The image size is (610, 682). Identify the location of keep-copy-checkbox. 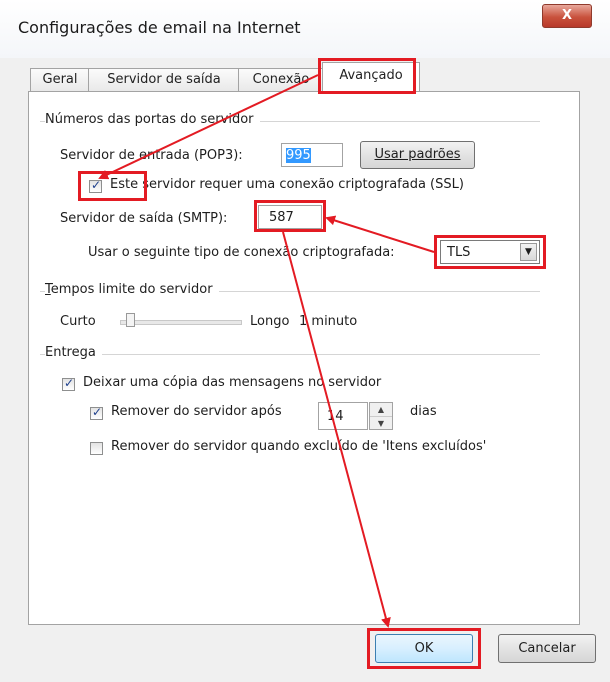
(68, 383).